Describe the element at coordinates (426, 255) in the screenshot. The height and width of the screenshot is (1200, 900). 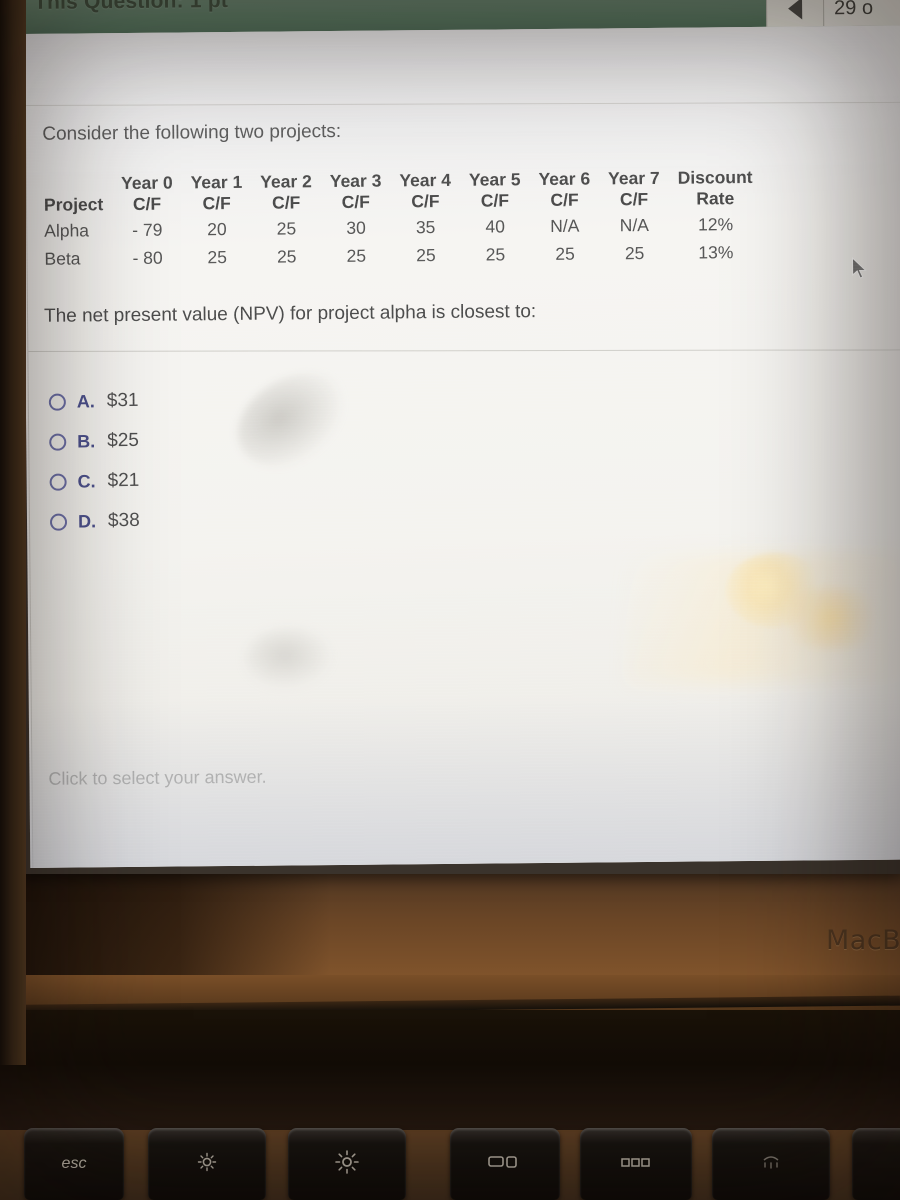
I see `cell-beta-year4: 25` at that location.